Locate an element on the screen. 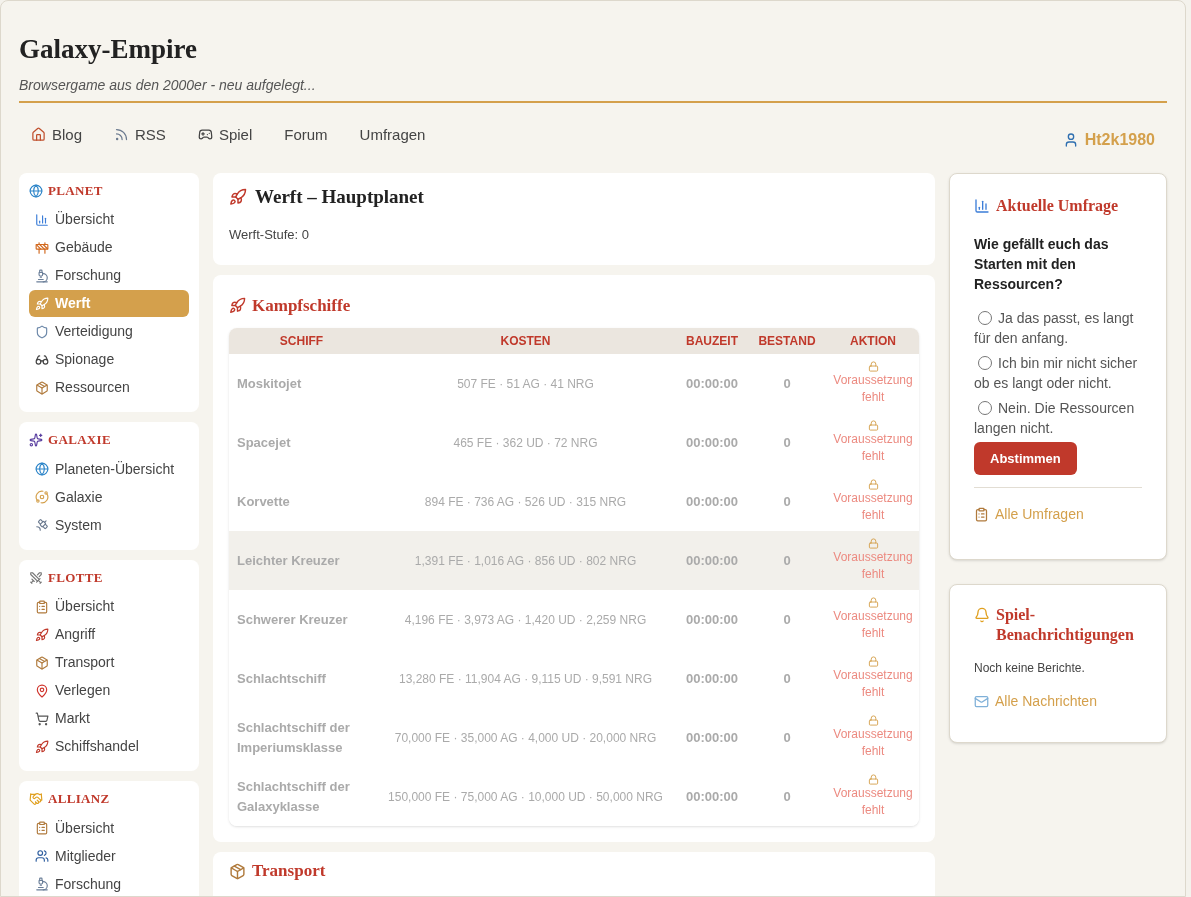  ship-cost: 465 FE · 362 UD · 72 NRG is located at coordinates (525, 443).